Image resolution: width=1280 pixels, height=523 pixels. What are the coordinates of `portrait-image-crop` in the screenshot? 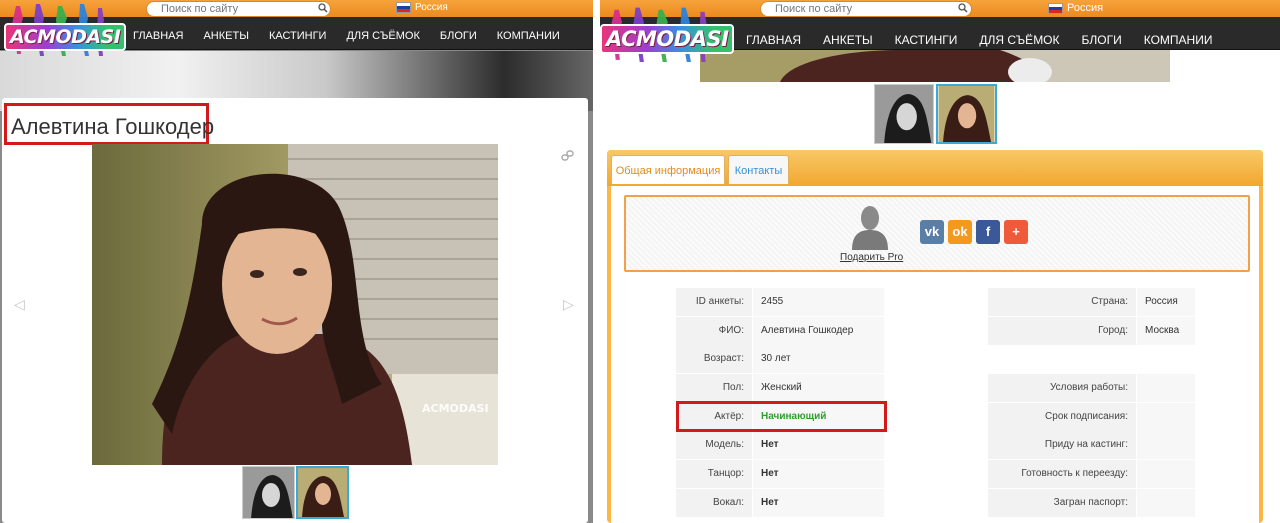 It's located at (935, 66).